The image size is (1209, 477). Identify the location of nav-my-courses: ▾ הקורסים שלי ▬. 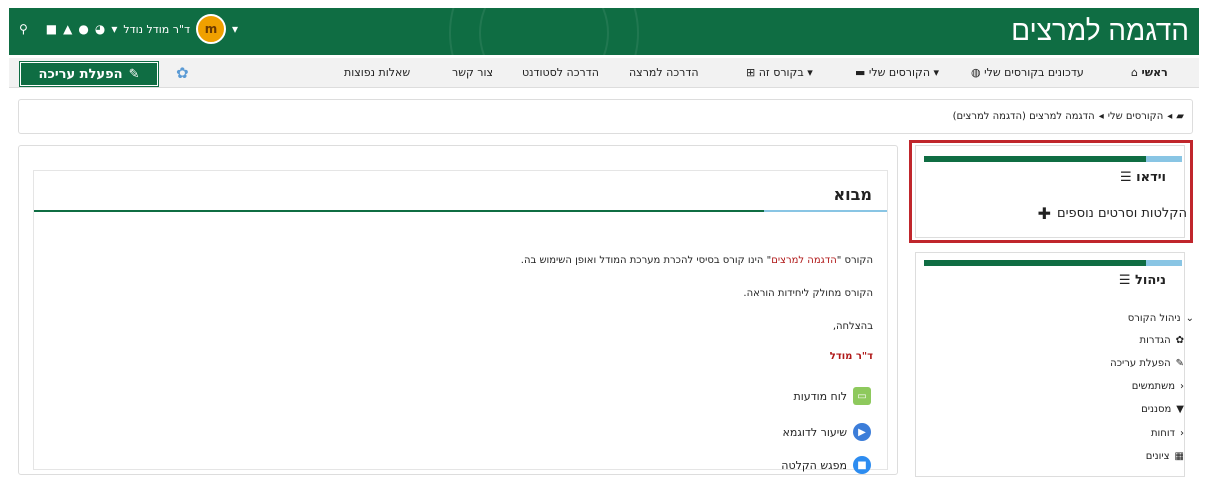
(897, 72).